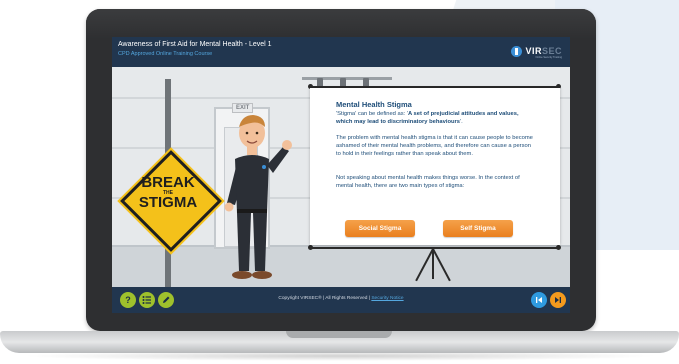 This screenshot has height=364, width=679. Describe the element at coordinates (165, 54) in the screenshot. I see `course-subtitle: CPD Approved Online Training Course` at that location.